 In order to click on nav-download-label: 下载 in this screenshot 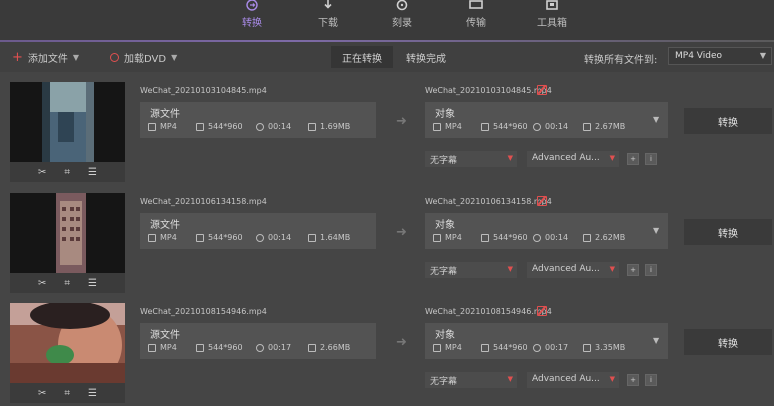, I will do `click(328, 23)`.